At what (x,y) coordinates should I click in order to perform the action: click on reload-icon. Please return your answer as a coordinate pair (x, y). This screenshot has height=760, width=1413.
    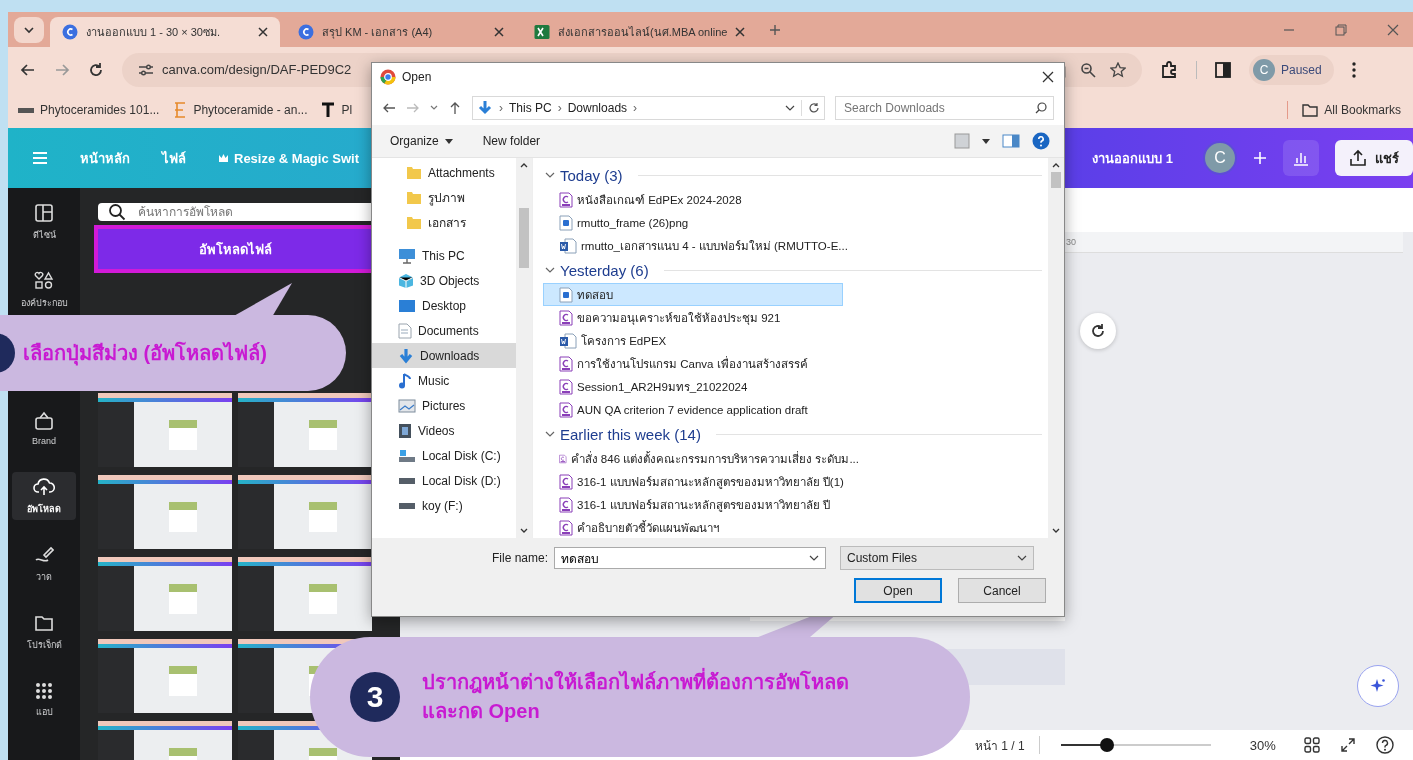
    Looking at the image, I should click on (96, 69).